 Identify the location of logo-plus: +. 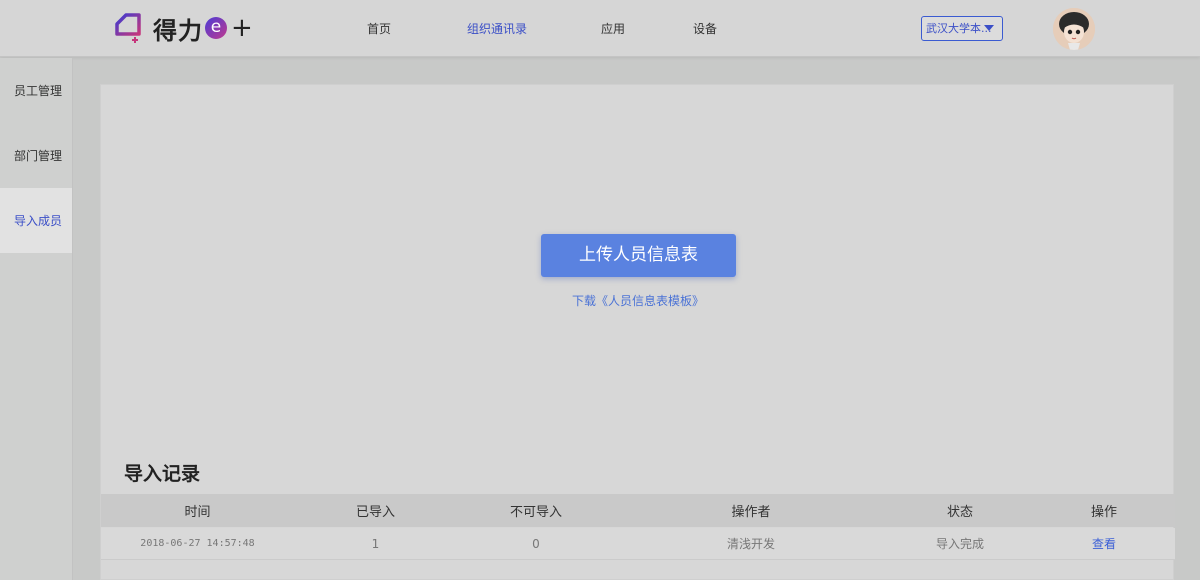
(242, 28).